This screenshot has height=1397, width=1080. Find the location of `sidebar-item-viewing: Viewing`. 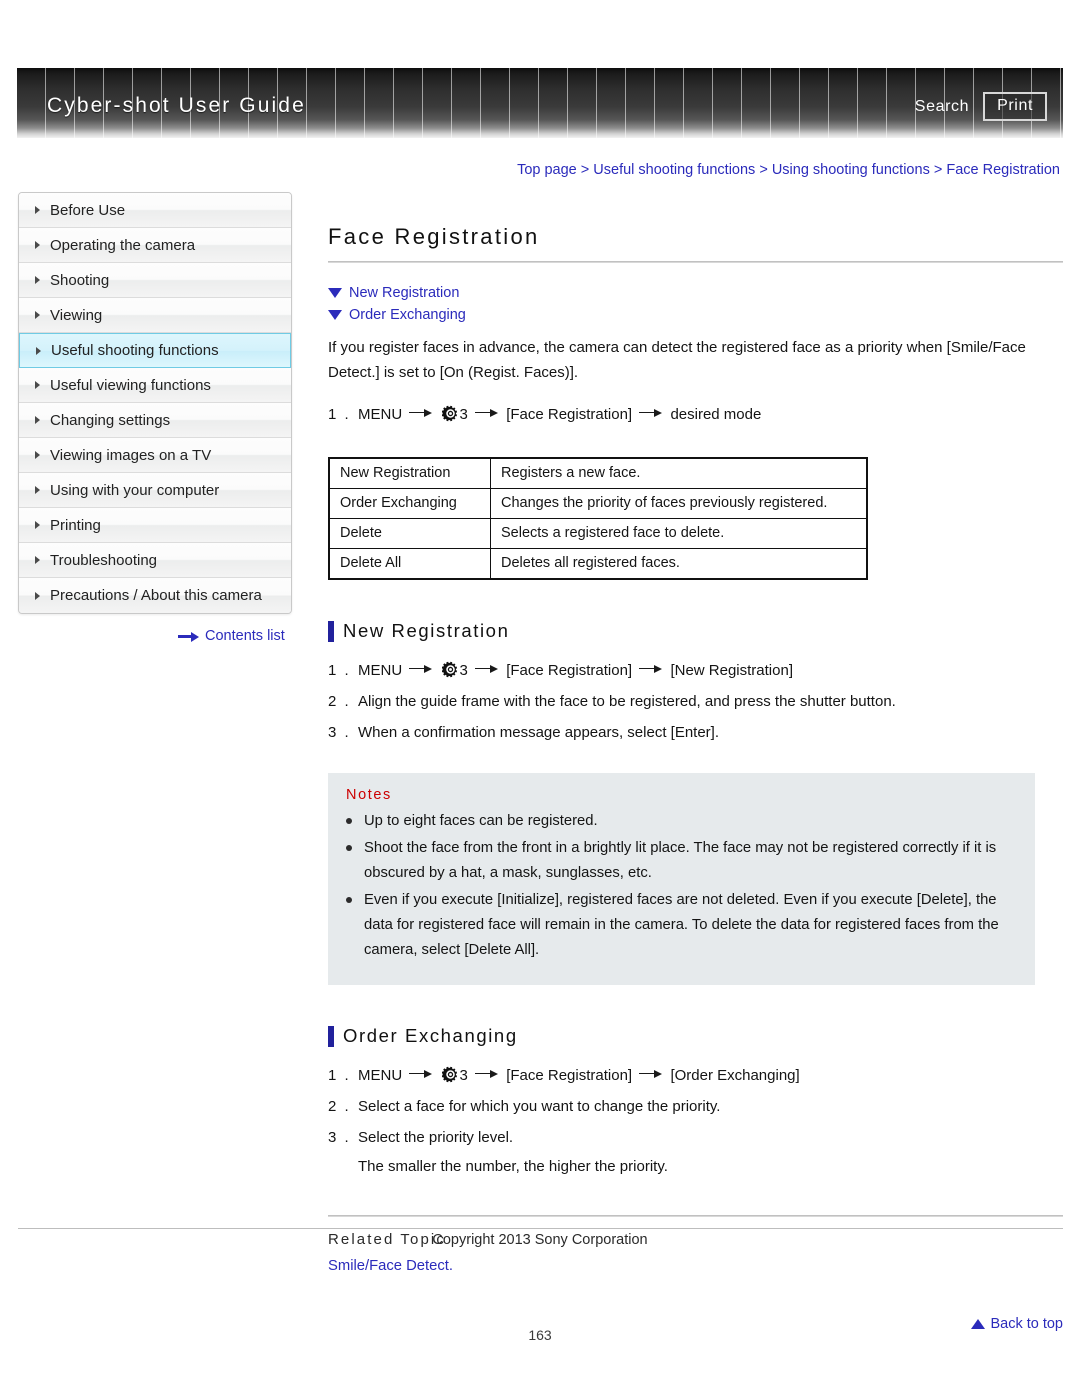

sidebar-item-viewing: Viewing is located at coordinates (155, 315).